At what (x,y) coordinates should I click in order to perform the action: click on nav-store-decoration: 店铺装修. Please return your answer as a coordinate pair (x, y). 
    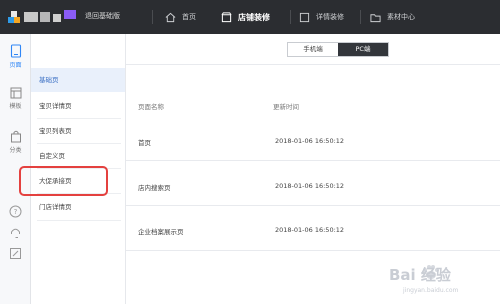
    Looking at the image, I should click on (245, 17).